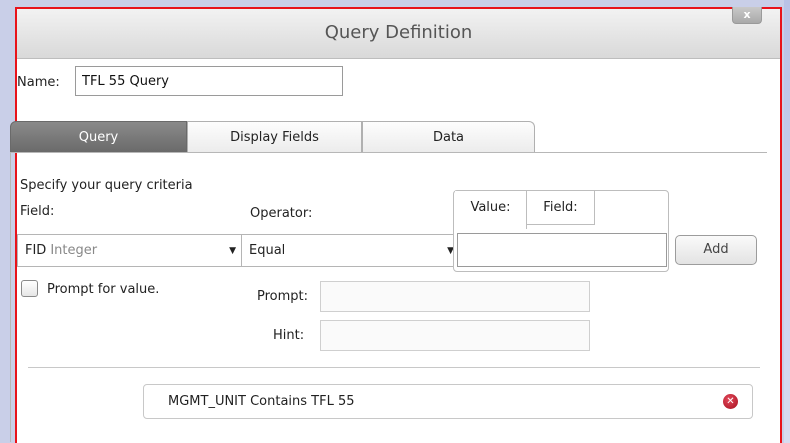  I want to click on hint-input, so click(455, 335).